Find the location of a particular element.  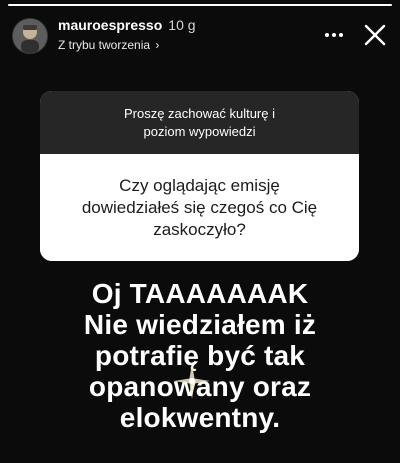

question-line: dowiedziałeś się czegoś co Cię is located at coordinates (199, 207).